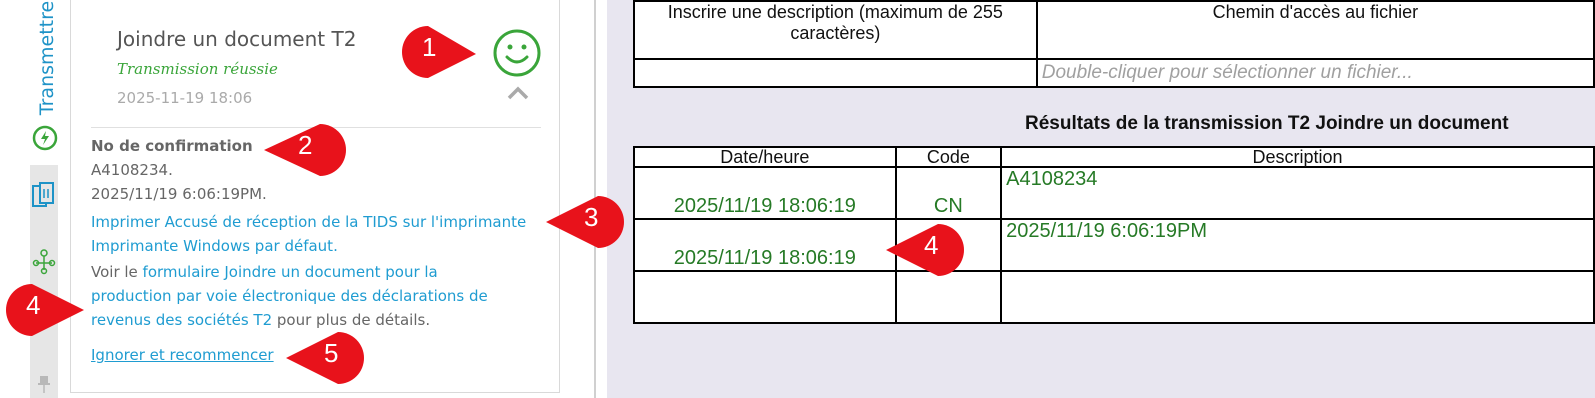  I want to click on workflow-tree-icon, so click(44, 262).